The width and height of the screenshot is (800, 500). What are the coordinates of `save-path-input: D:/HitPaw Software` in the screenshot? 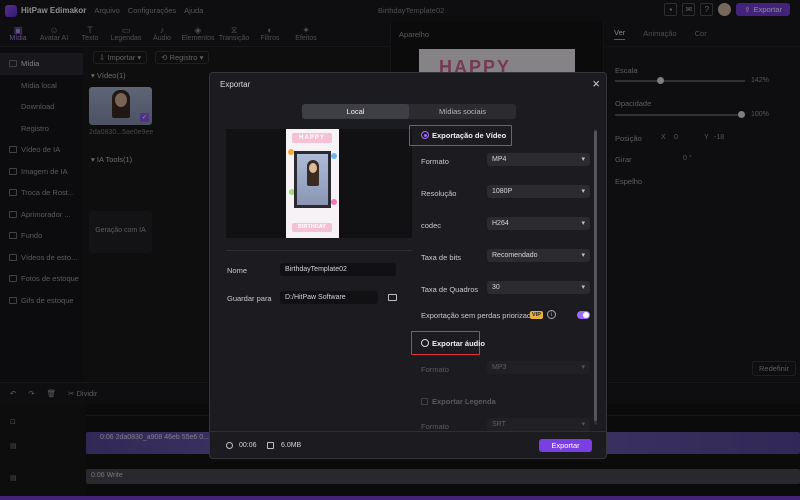 It's located at (329, 297).